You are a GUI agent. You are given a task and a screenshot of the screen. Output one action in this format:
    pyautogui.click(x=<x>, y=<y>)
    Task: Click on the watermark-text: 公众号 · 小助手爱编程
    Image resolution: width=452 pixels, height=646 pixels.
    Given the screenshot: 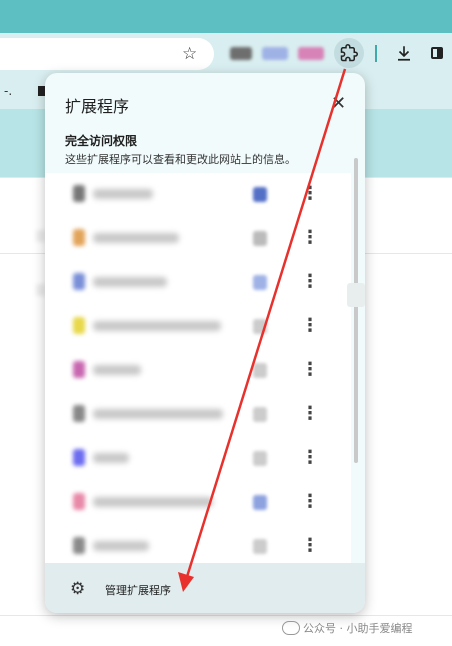 What is the action you would take?
    pyautogui.click(x=358, y=628)
    